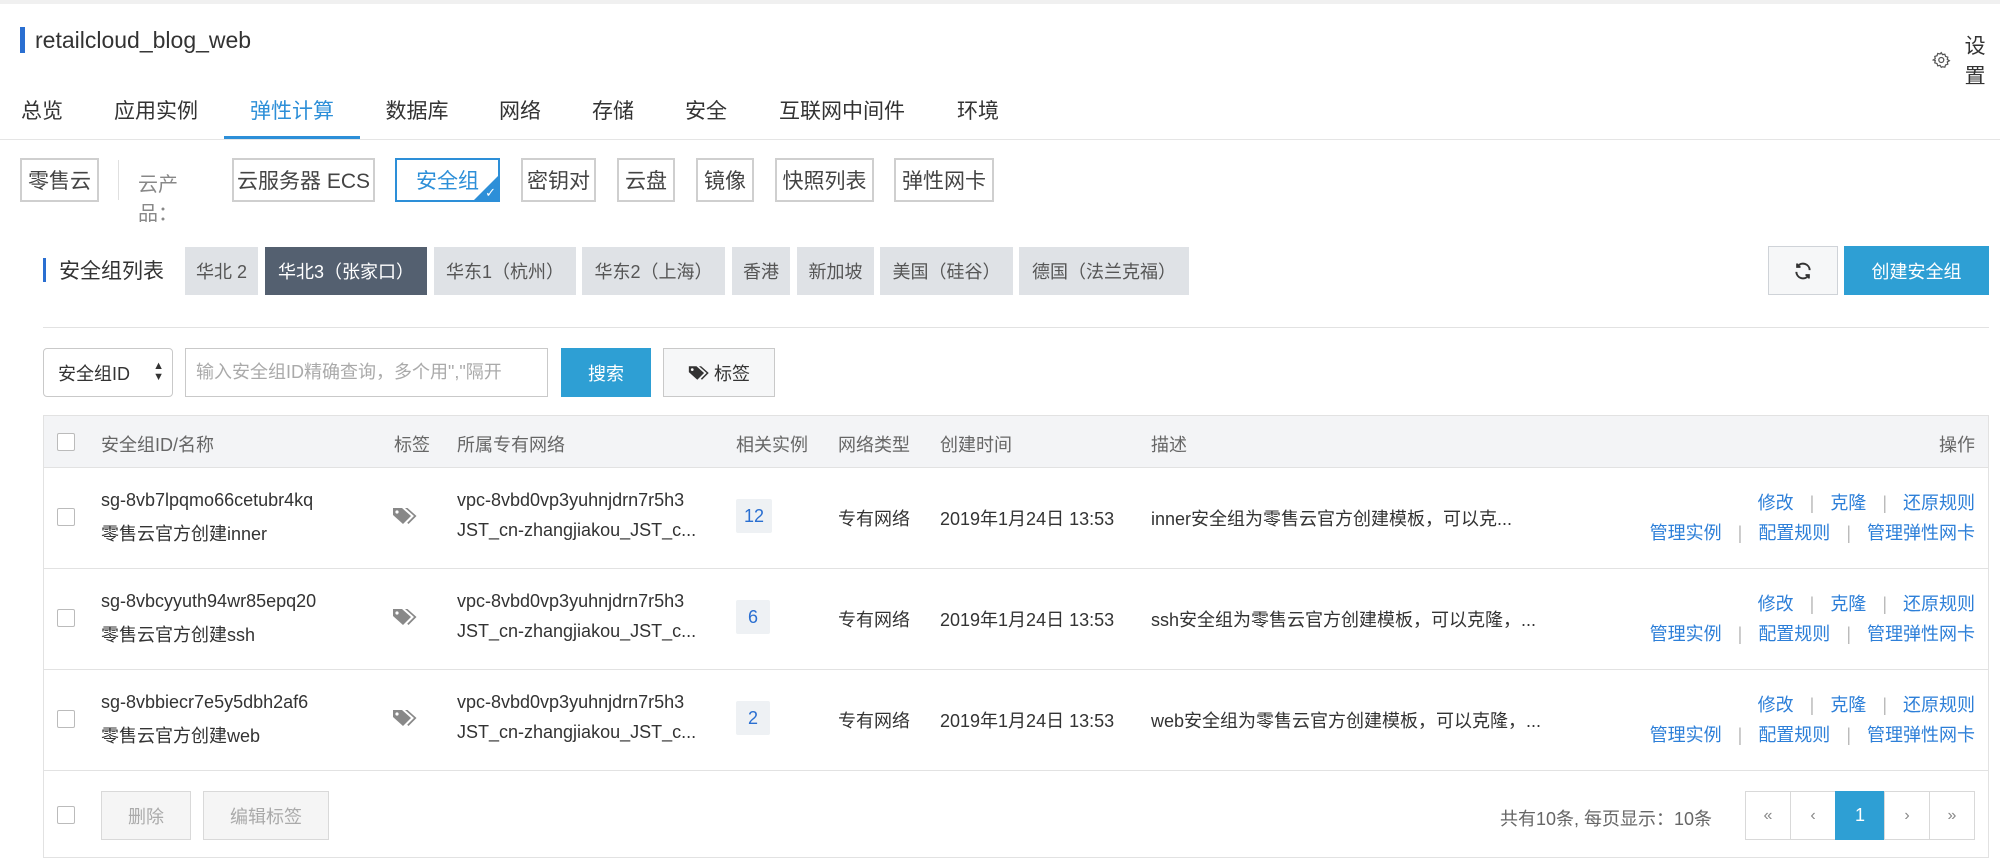 This screenshot has height=865, width=2000. I want to click on product-security-group: 安全组 ✓, so click(447, 180).